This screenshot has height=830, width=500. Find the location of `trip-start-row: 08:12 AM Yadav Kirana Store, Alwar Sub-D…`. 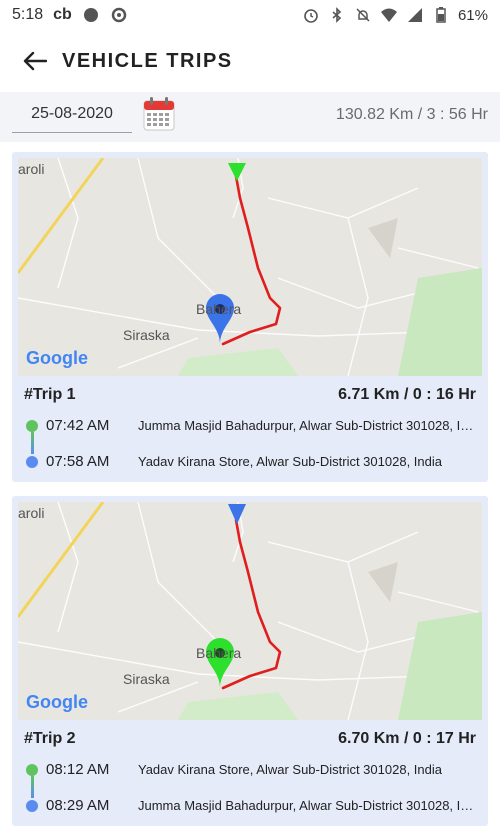

trip-start-row: 08:12 AM Yadav Kirana Store, Alwar Sub-D… is located at coordinates (250, 770).